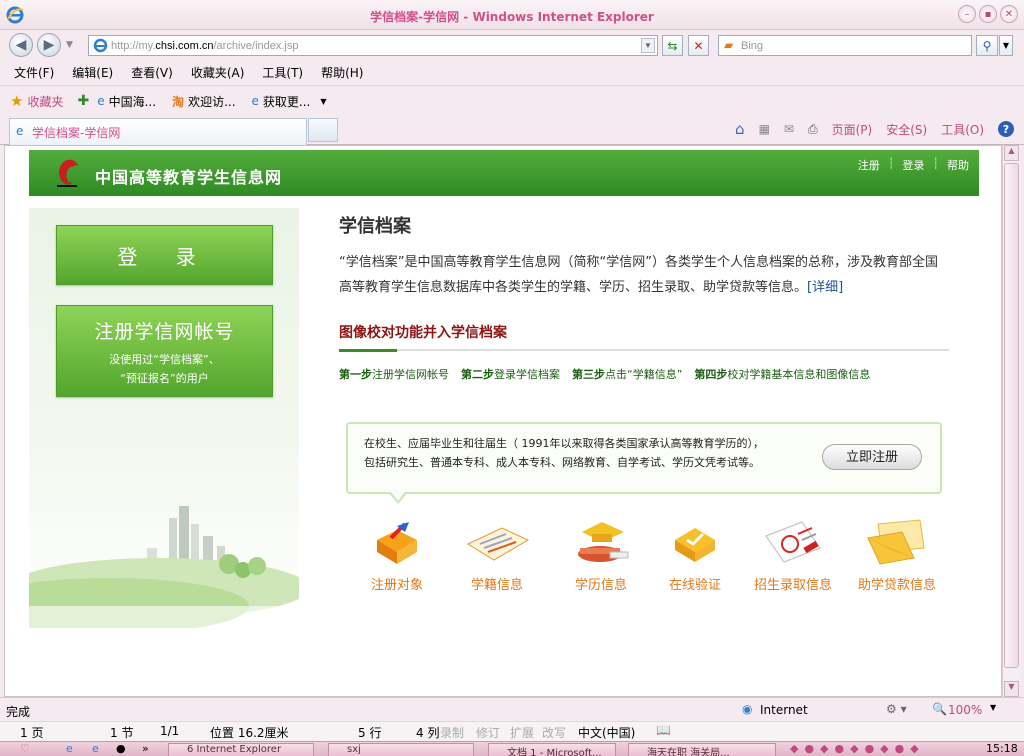 The image size is (1024, 756). What do you see at coordinates (784, 710) in the screenshot?
I see `zone-text: Internet` at bounding box center [784, 710].